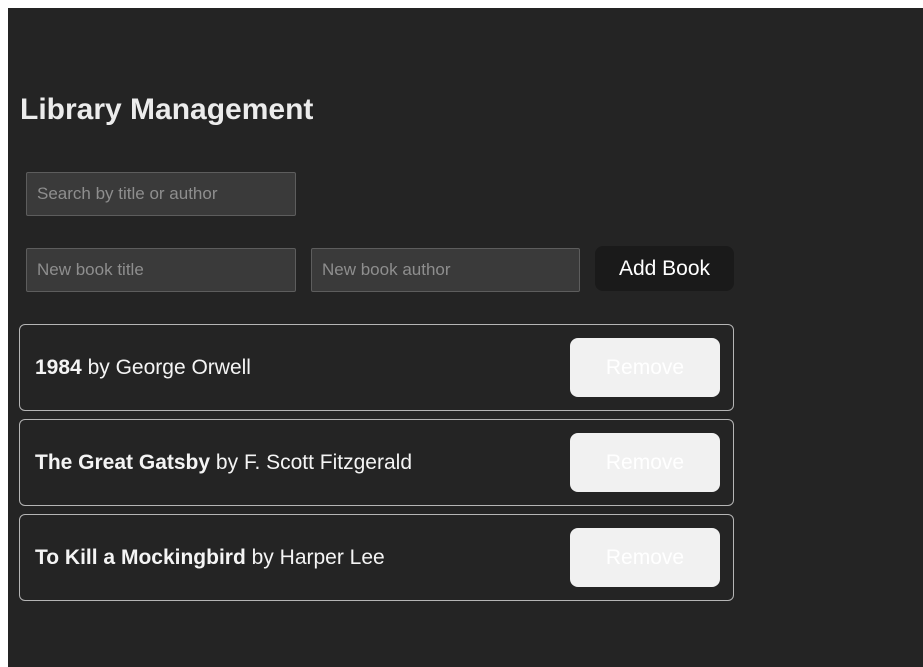  What do you see at coordinates (445, 270) in the screenshot?
I see `new-book-author-input` at bounding box center [445, 270].